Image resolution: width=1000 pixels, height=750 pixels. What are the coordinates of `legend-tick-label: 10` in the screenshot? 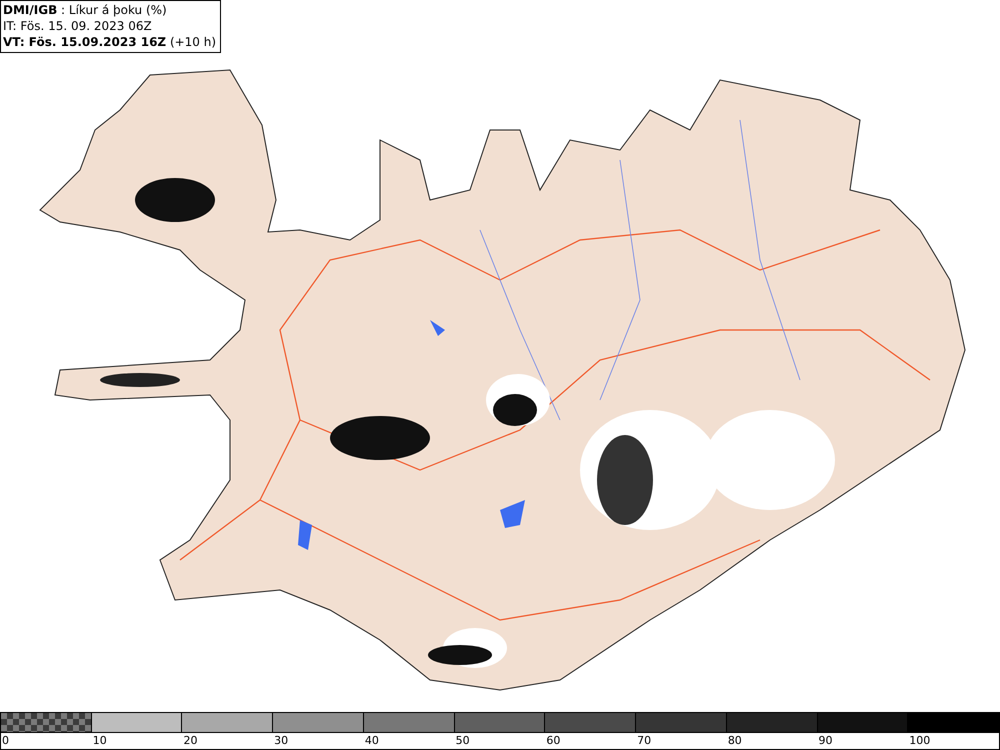 It's located at (99, 741).